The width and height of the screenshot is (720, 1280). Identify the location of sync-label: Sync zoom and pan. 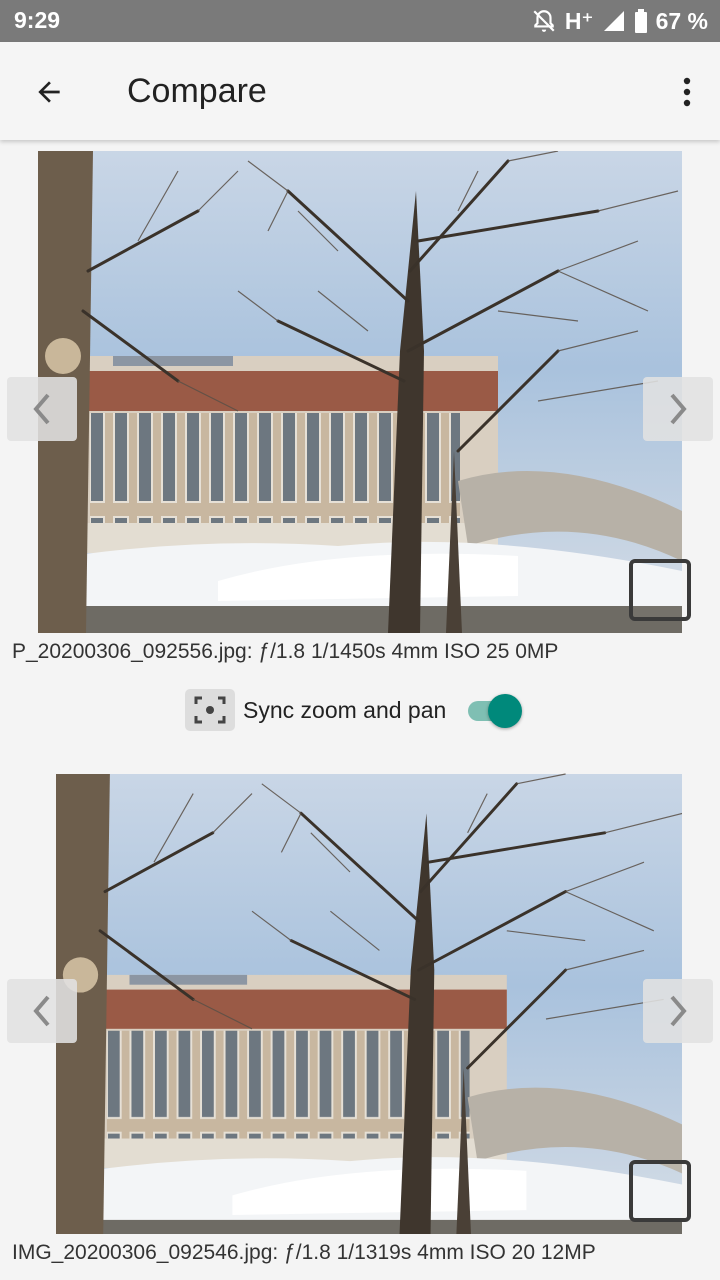
(345, 709).